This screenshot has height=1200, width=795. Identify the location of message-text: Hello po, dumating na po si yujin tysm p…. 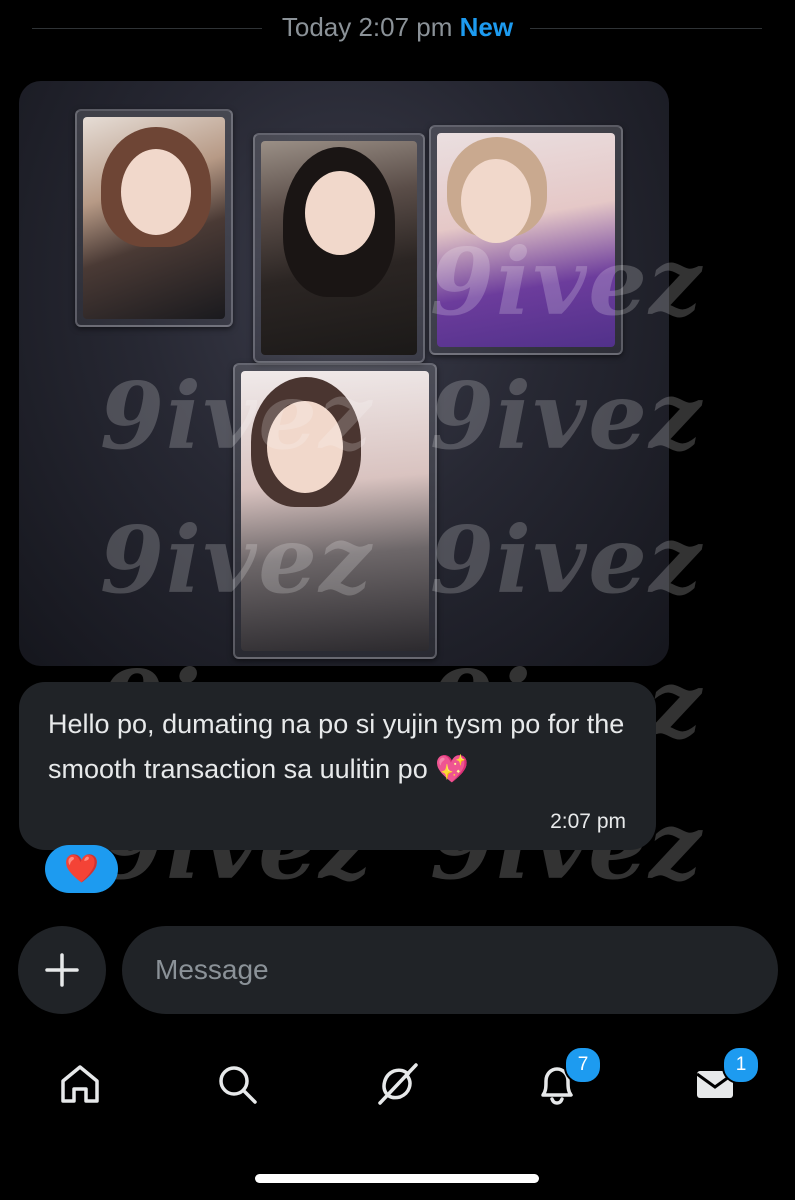
(336, 746).